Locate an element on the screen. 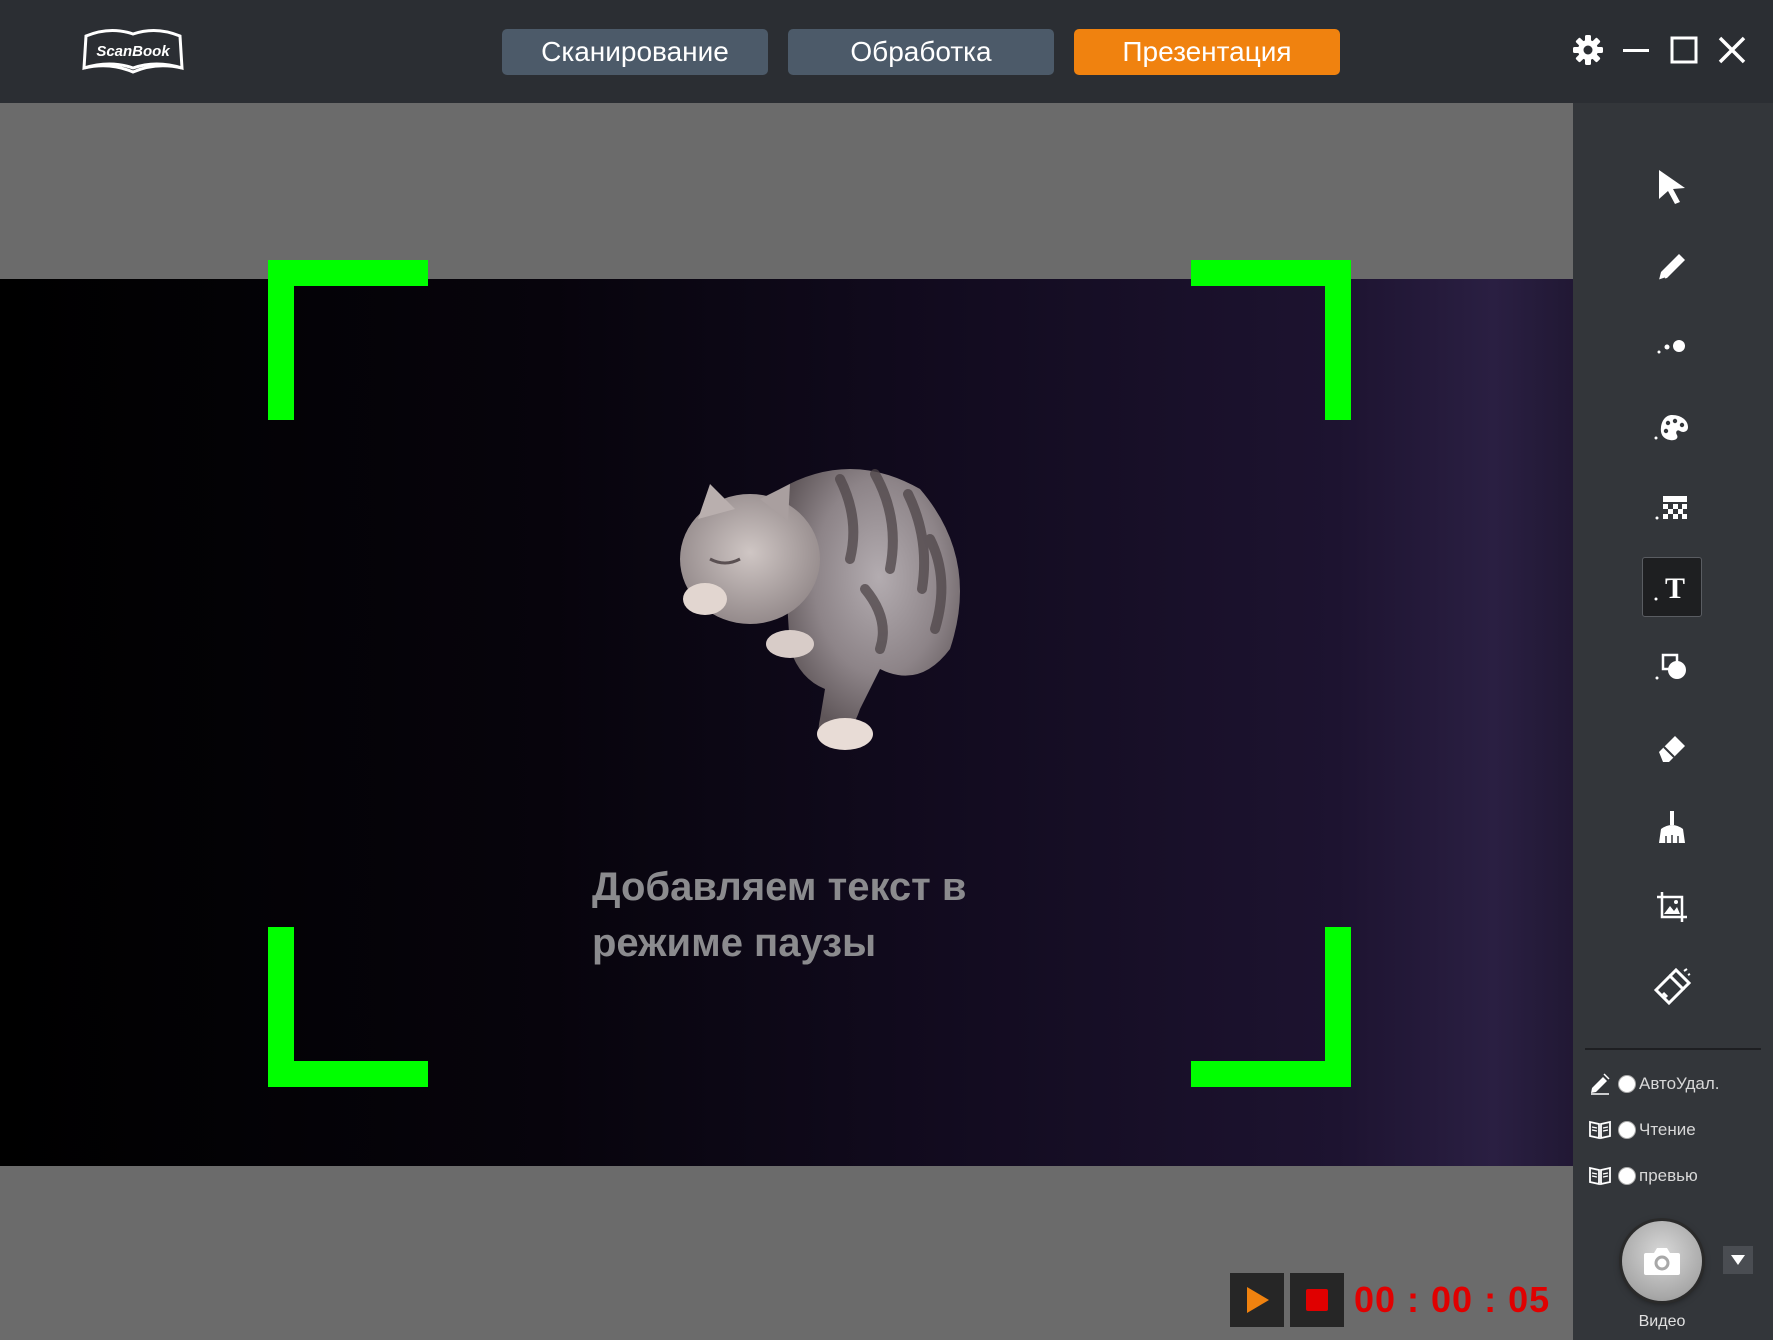  scanbook-logo: ScanBook is located at coordinates (133, 50).